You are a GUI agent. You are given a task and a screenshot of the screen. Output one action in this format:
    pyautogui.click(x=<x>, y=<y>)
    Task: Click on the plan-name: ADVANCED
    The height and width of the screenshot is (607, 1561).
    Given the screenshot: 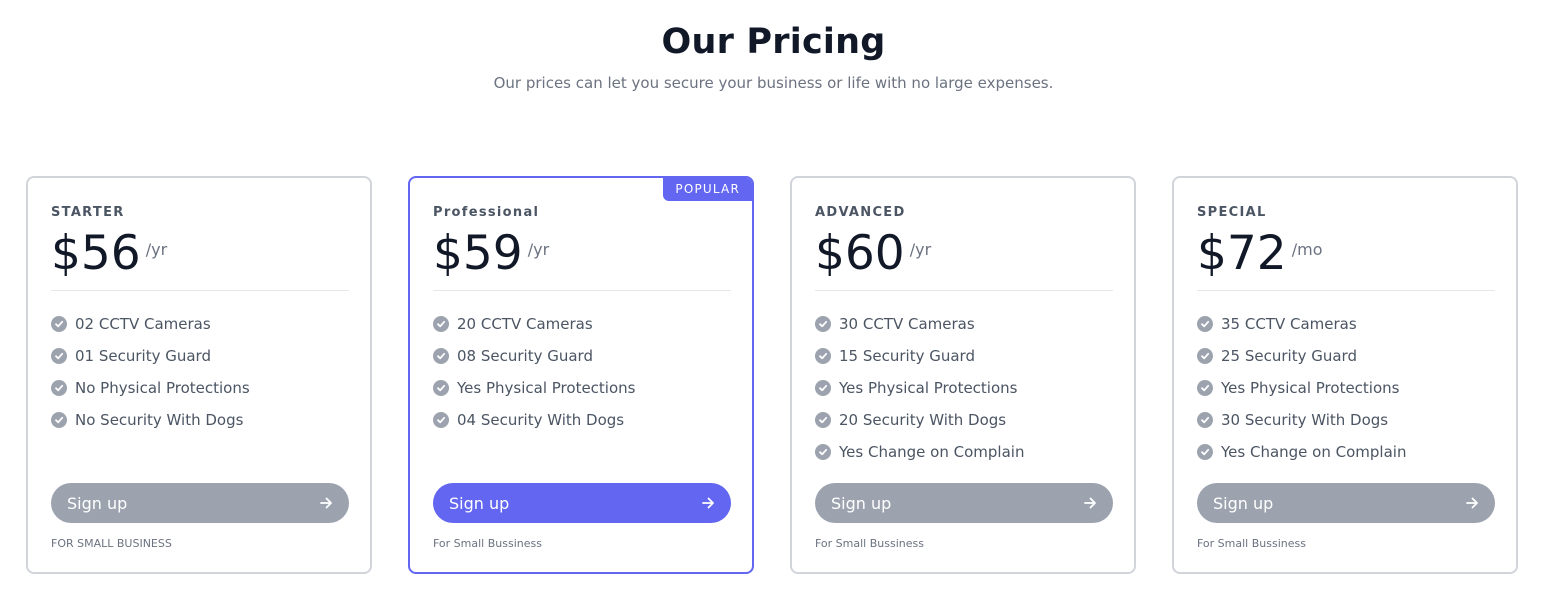 What is the action you would take?
    pyautogui.click(x=860, y=212)
    